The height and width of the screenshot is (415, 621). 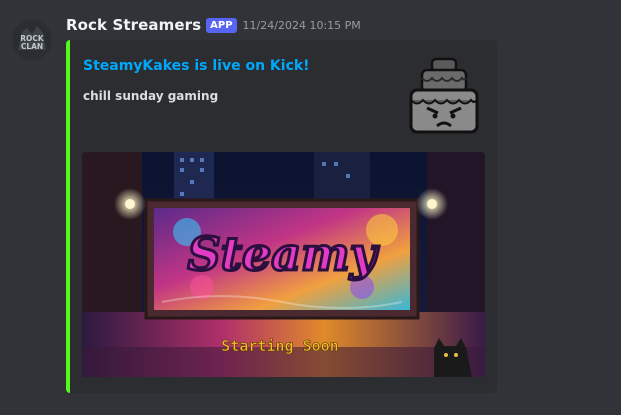 What do you see at coordinates (32, 46) in the screenshot?
I see `avatar-text-bottom: CLAN` at bounding box center [32, 46].